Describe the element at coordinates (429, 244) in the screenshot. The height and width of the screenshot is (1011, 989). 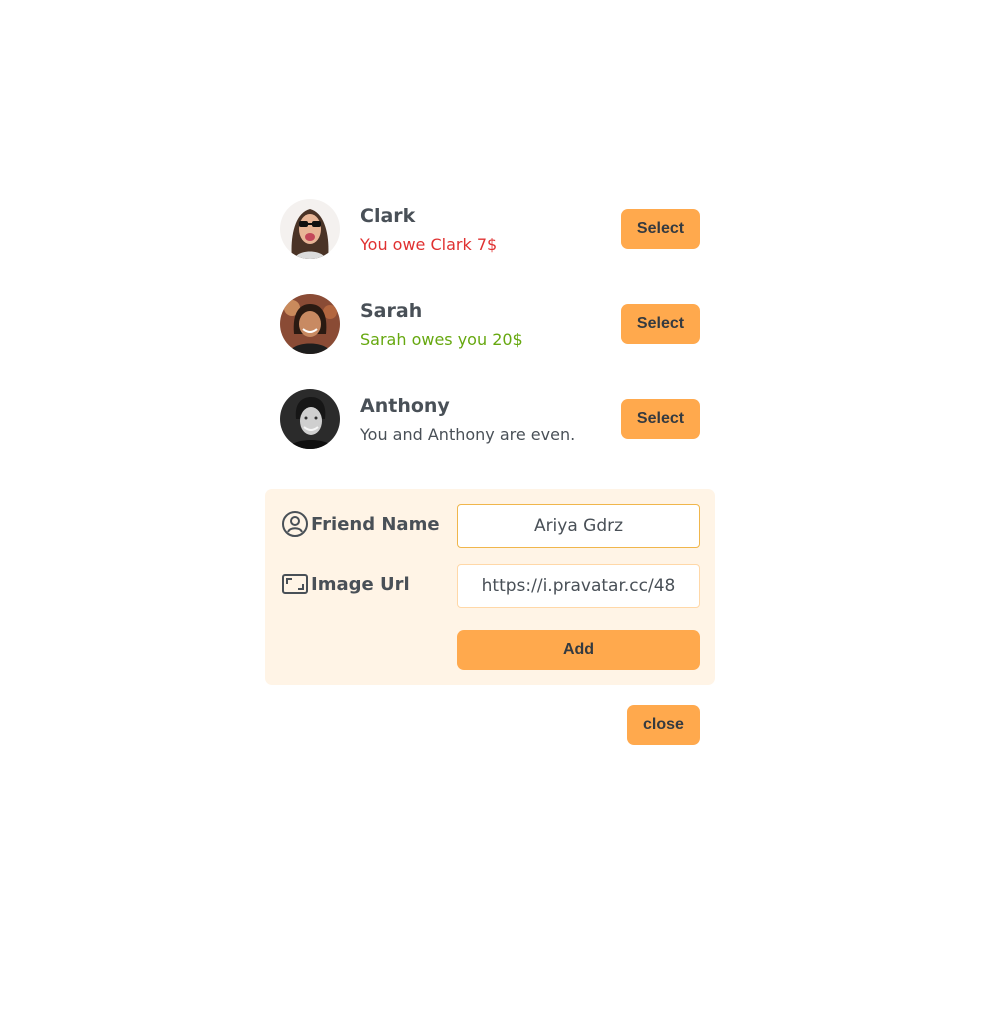
I see `friend-balance: You owe Clark 7$` at that location.